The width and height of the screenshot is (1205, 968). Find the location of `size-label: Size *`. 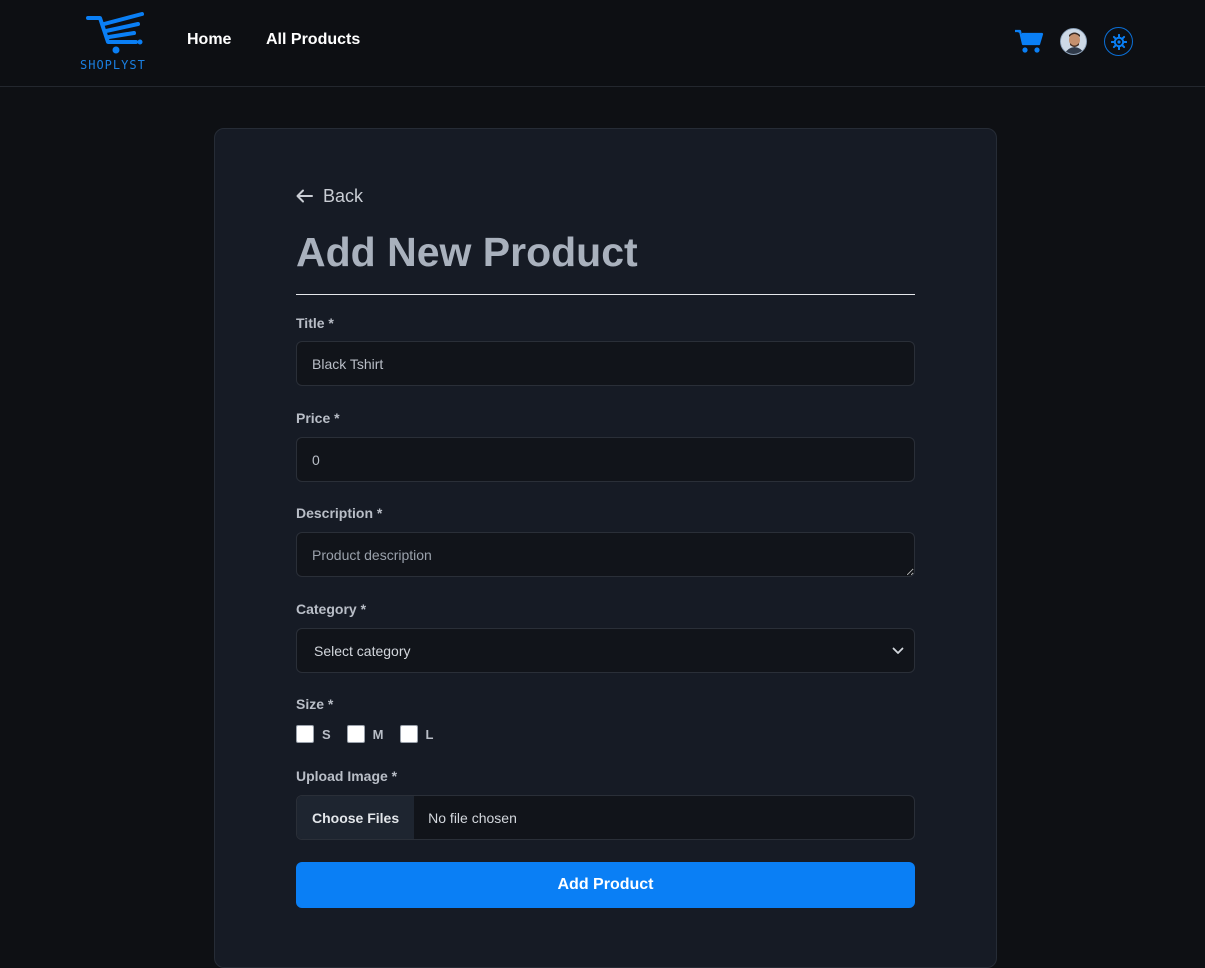

size-label: Size * is located at coordinates (315, 704).